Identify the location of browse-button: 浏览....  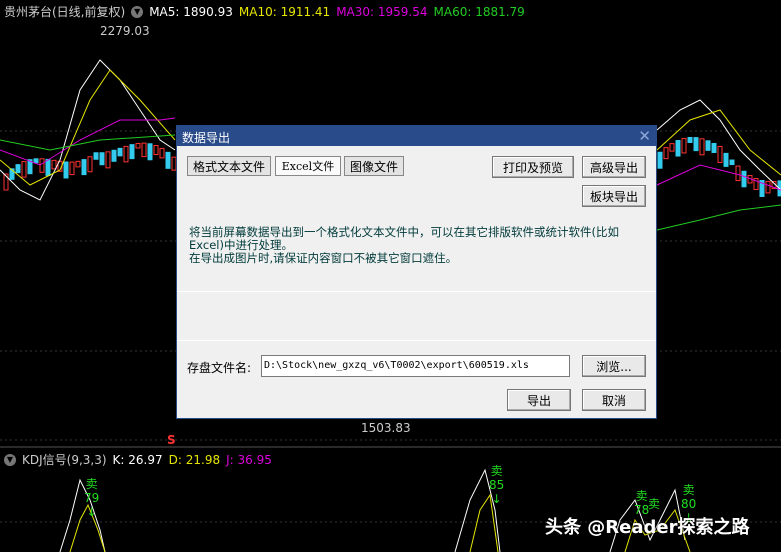
(614, 366).